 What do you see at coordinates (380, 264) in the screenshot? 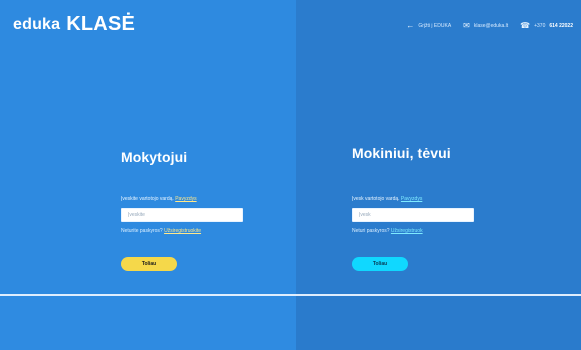
I see `student-continue-button: Toliau` at bounding box center [380, 264].